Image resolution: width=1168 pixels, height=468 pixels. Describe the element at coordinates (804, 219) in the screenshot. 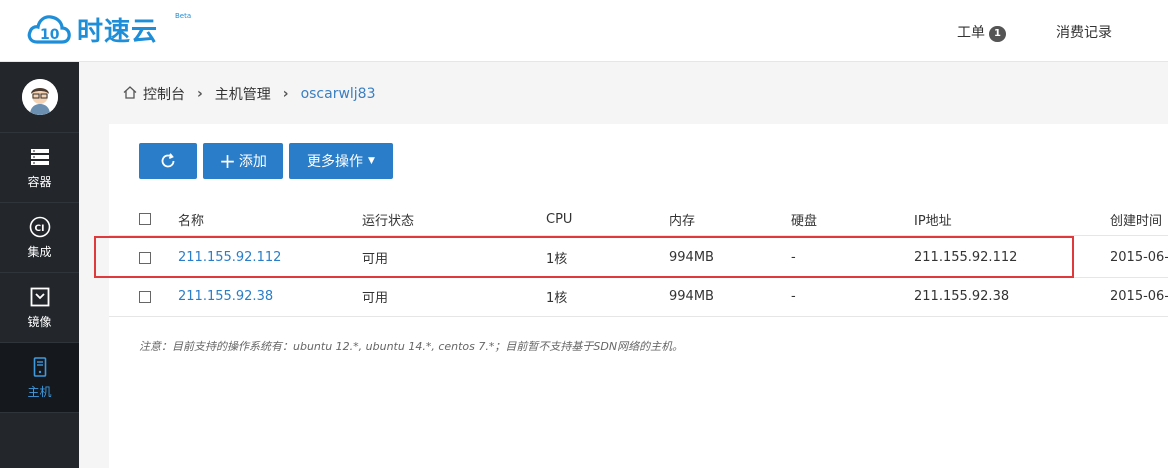

I see `column-header-disk: 硬盘` at that location.